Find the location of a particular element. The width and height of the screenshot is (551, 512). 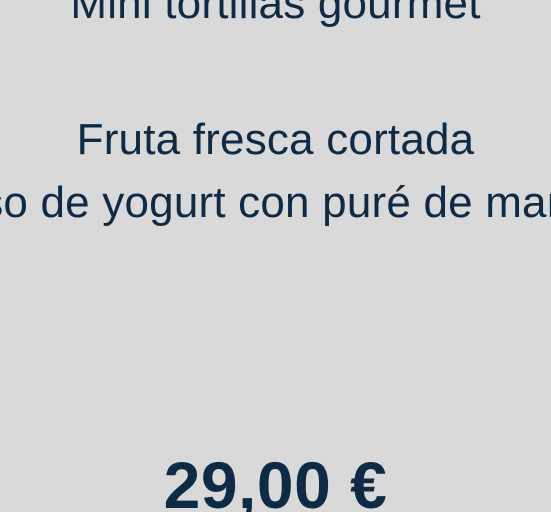

price-label: 29,00 € is located at coordinates (275, 480).